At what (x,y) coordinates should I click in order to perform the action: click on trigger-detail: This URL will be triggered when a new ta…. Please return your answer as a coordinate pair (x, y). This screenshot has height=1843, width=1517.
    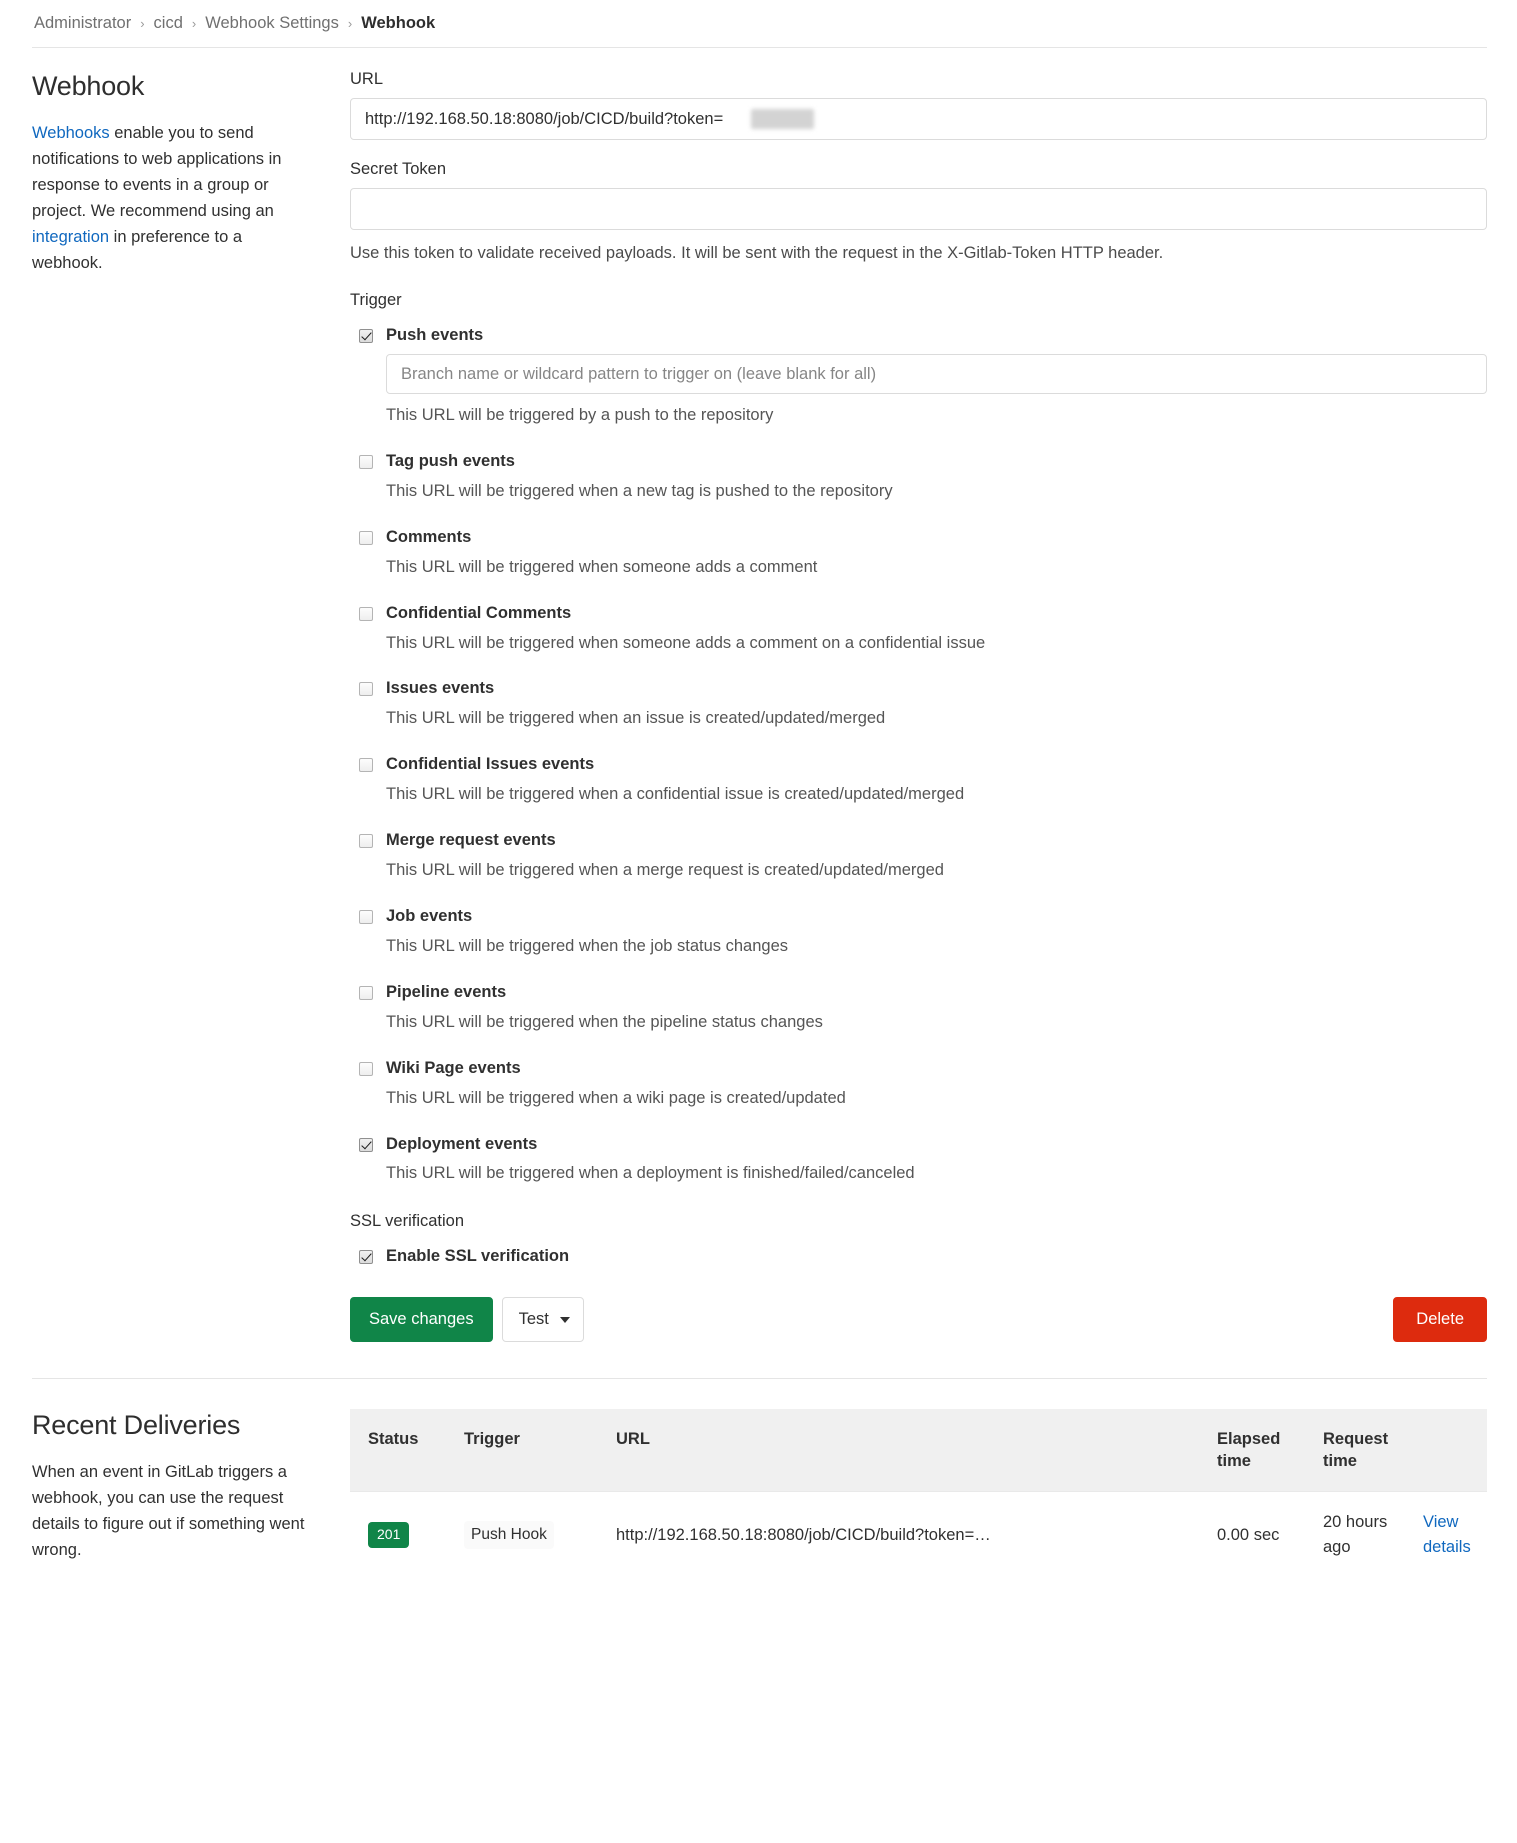
    Looking at the image, I should click on (936, 492).